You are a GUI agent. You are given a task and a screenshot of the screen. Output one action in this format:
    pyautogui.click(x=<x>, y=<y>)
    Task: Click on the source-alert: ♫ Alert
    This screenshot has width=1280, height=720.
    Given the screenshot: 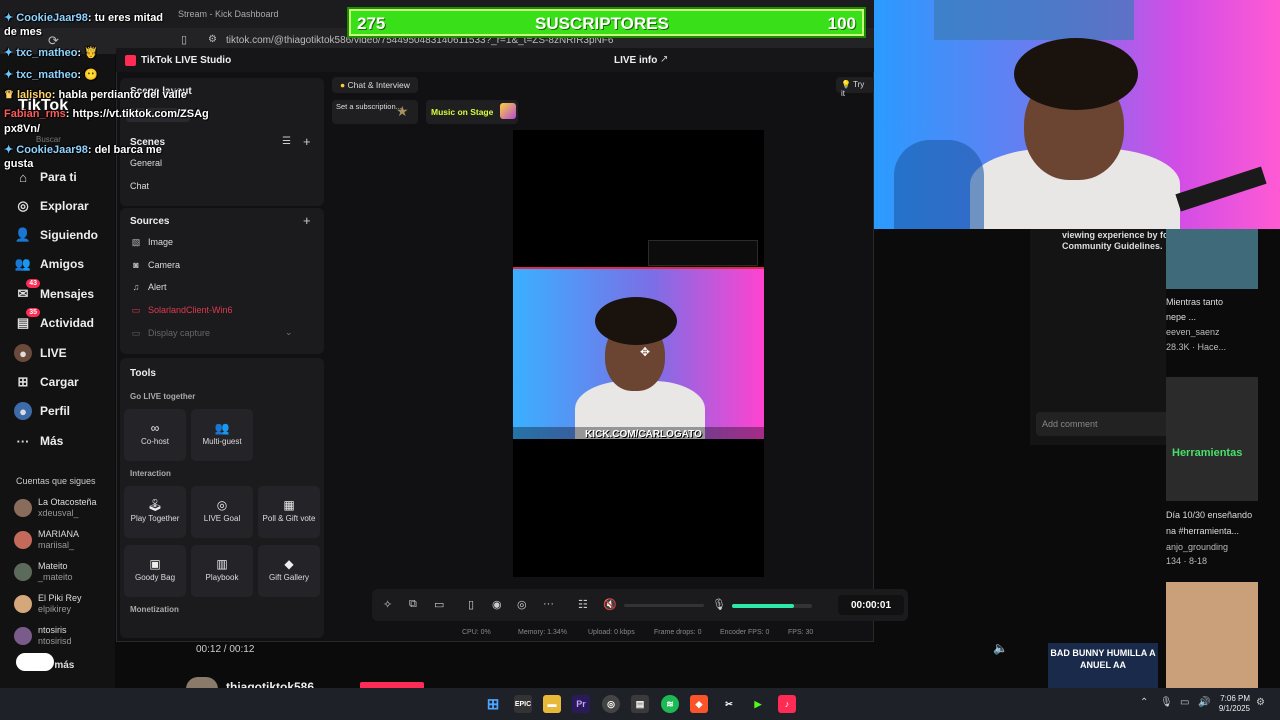 What is the action you would take?
    pyautogui.click(x=149, y=287)
    